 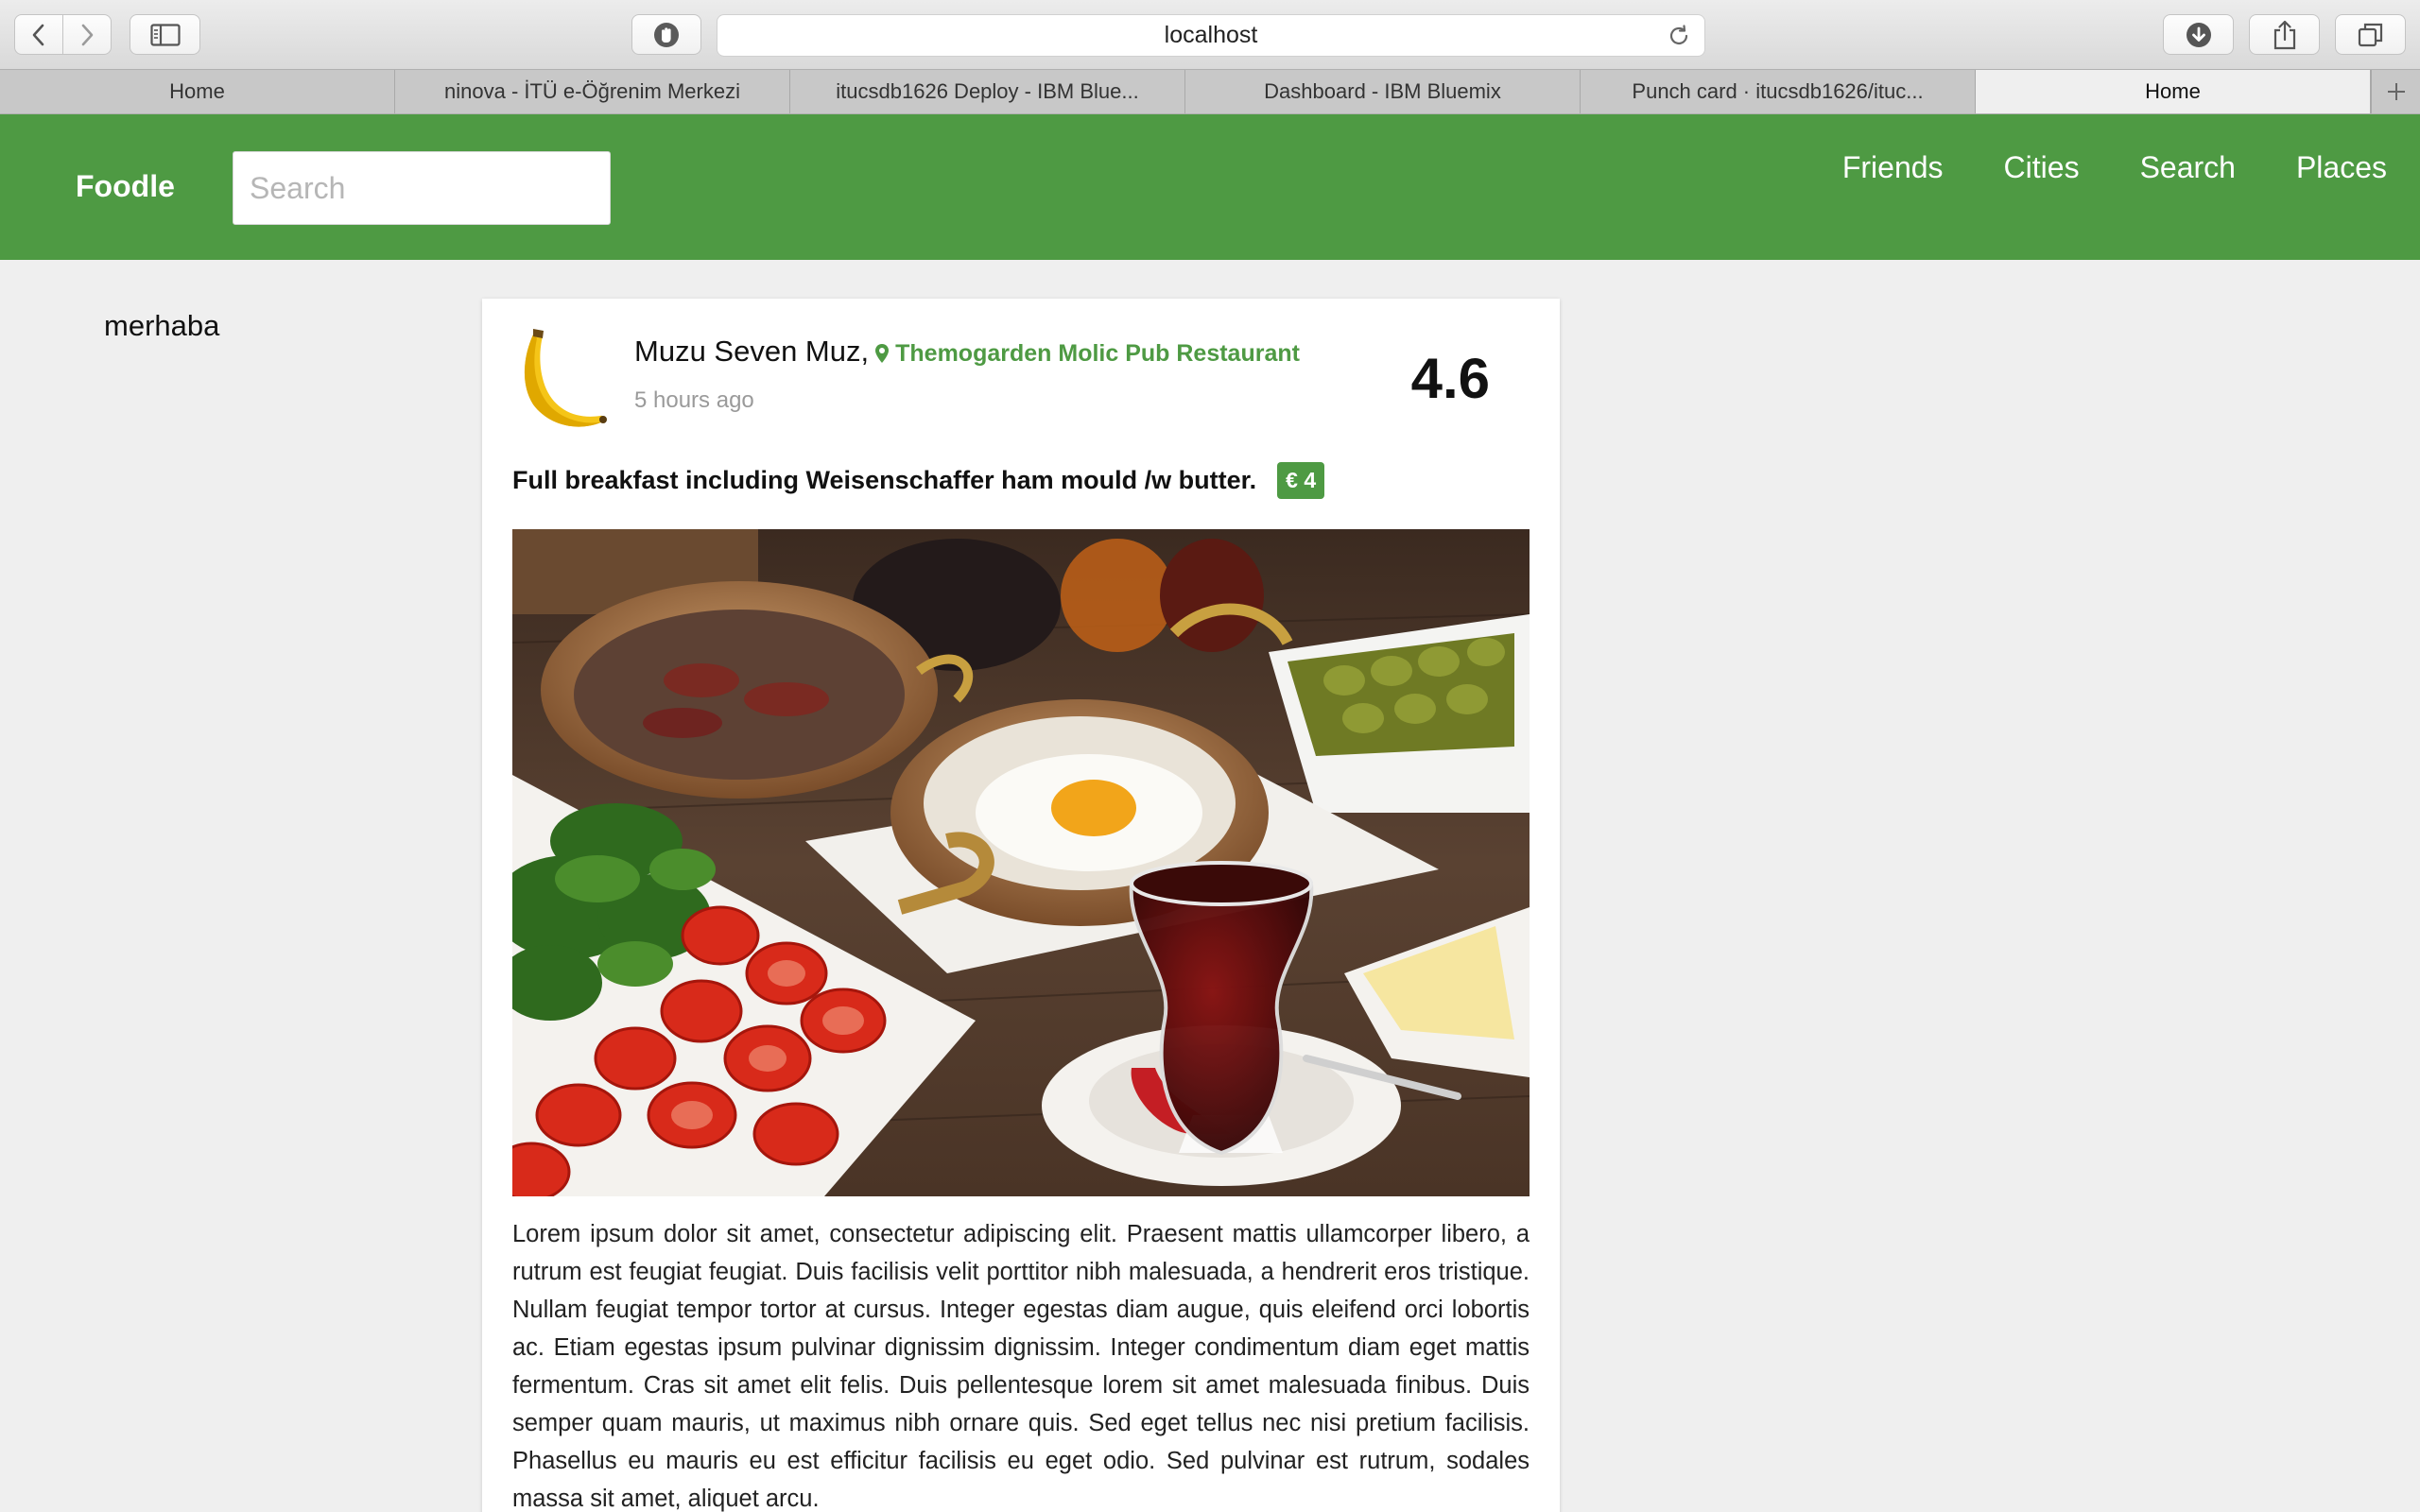 I want to click on back-button, so click(x=38, y=34).